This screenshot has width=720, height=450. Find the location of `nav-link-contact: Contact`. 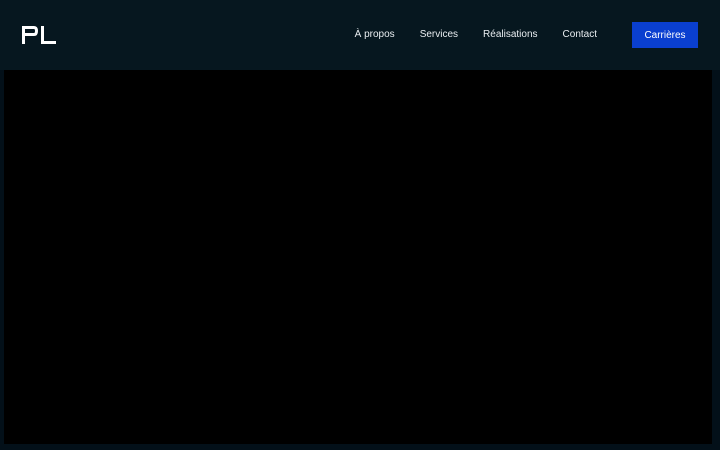

nav-link-contact: Contact is located at coordinates (580, 35).